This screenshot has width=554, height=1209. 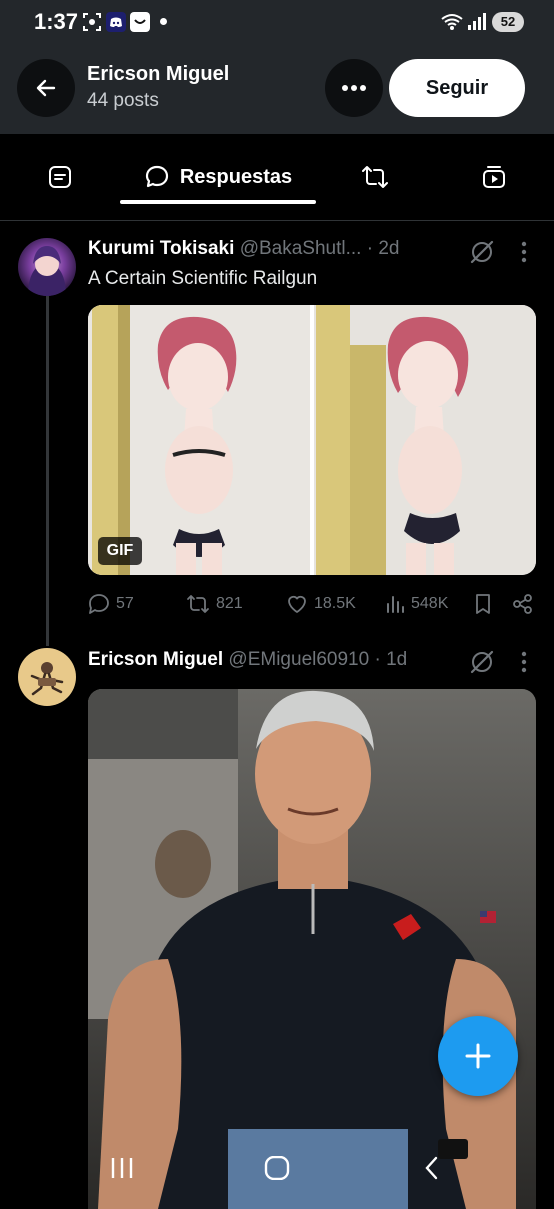 I want to click on recent-apps-icon, so click(x=122, y=1168).